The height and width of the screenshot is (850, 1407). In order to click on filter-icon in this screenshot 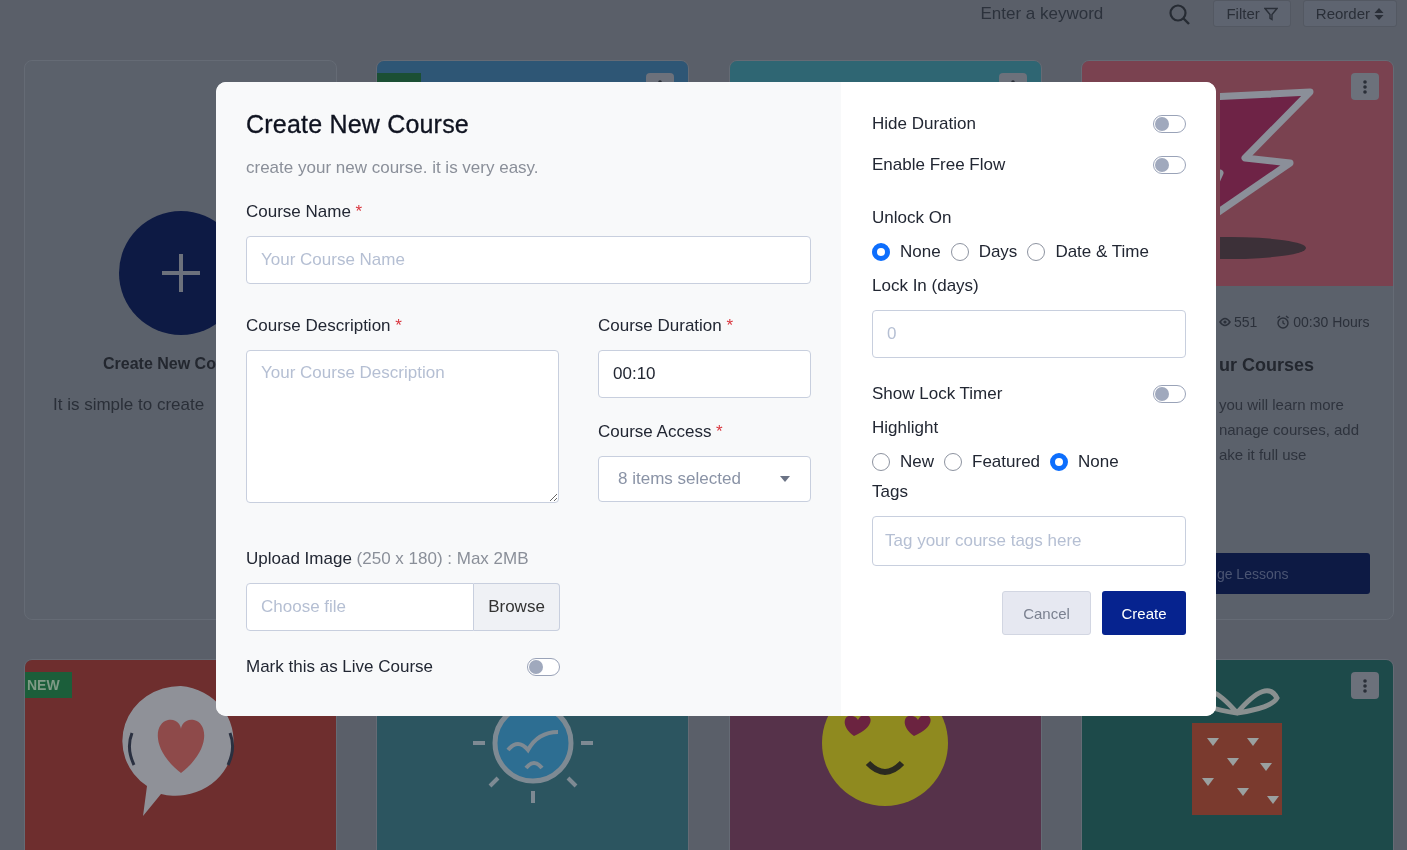, I will do `click(1270, 13)`.